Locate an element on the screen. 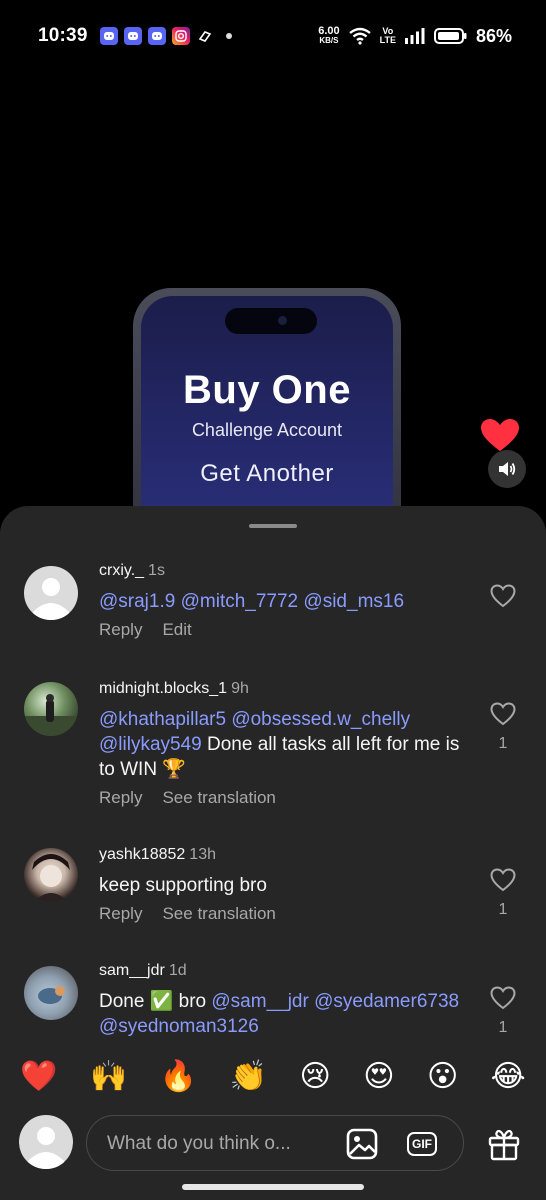 This screenshot has width=546, height=1200. more-notifications-dot is located at coordinates (228, 36).